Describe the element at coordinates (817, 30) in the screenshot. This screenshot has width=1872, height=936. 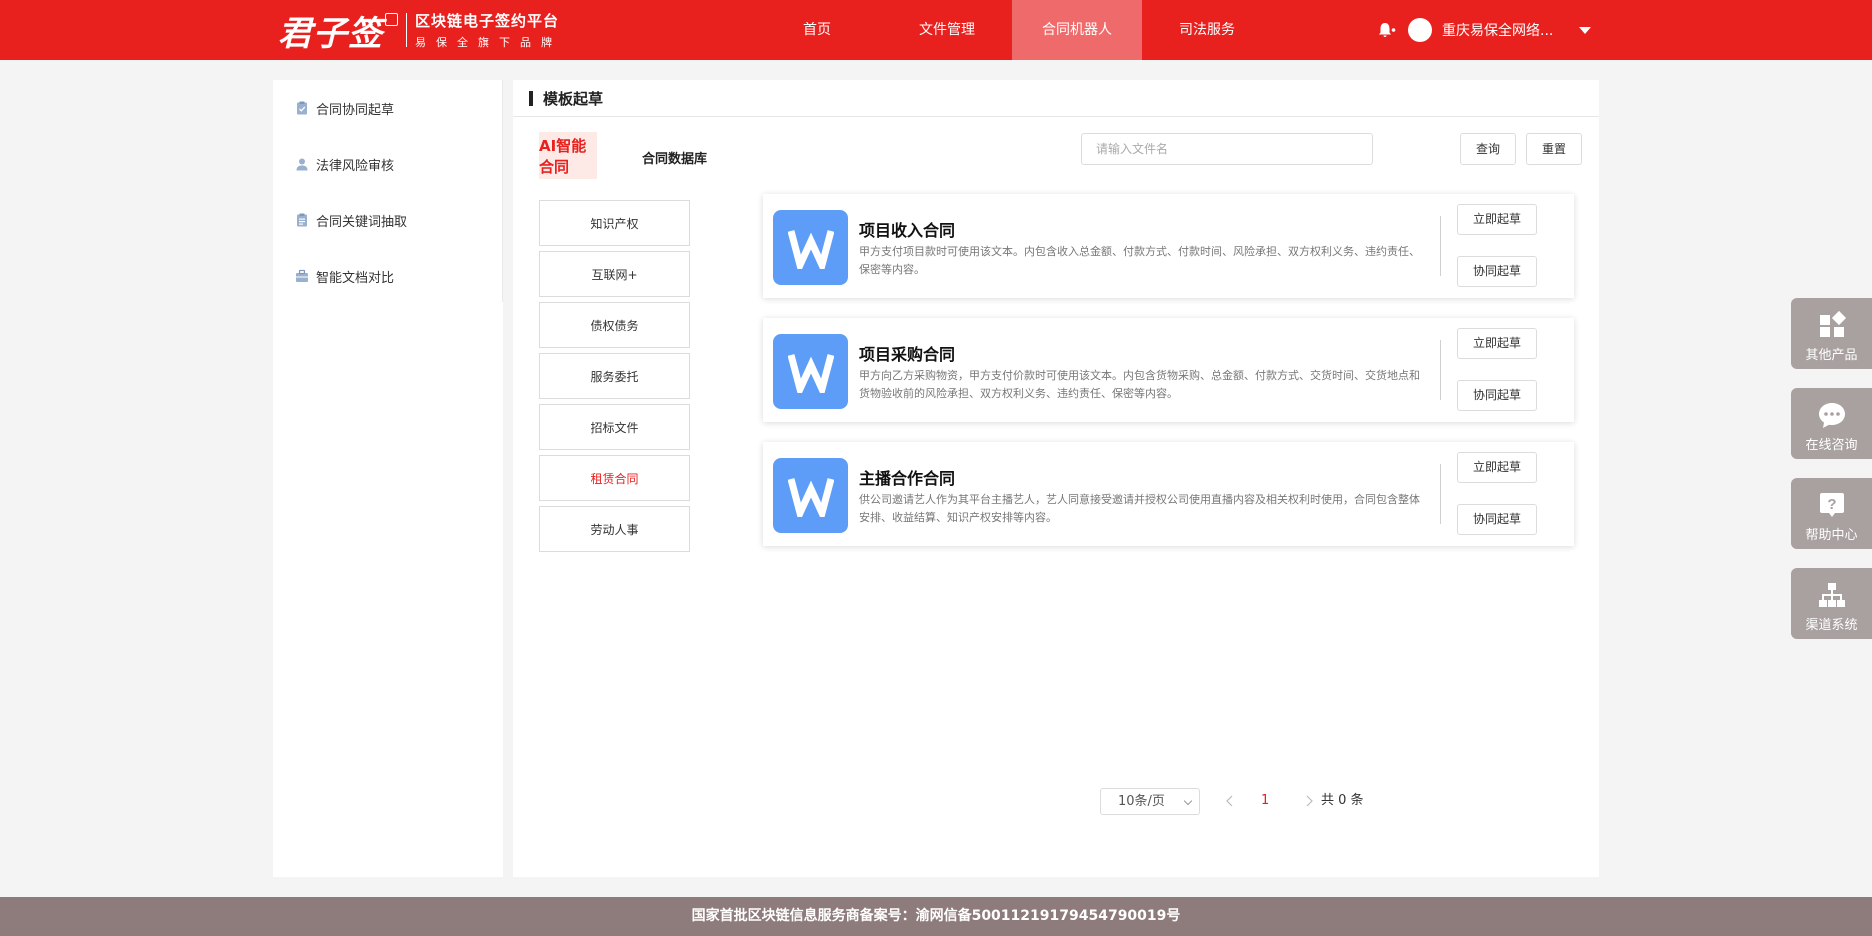
I see `nav-home: 首页` at that location.